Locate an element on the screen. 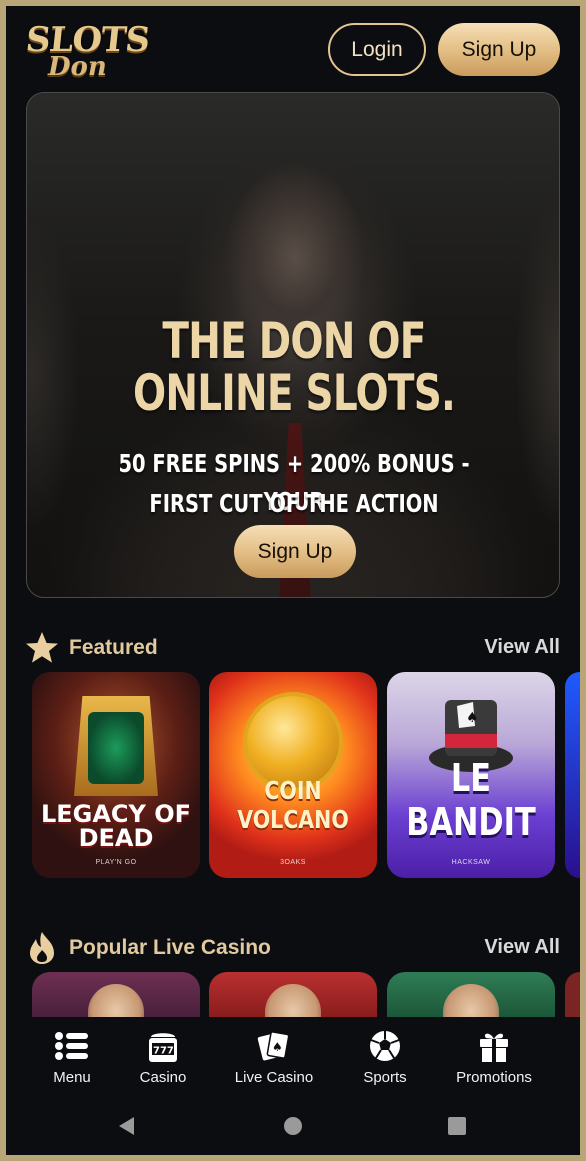 Image resolution: width=586 pixels, height=1161 pixels. coin-art is located at coordinates (293, 742).